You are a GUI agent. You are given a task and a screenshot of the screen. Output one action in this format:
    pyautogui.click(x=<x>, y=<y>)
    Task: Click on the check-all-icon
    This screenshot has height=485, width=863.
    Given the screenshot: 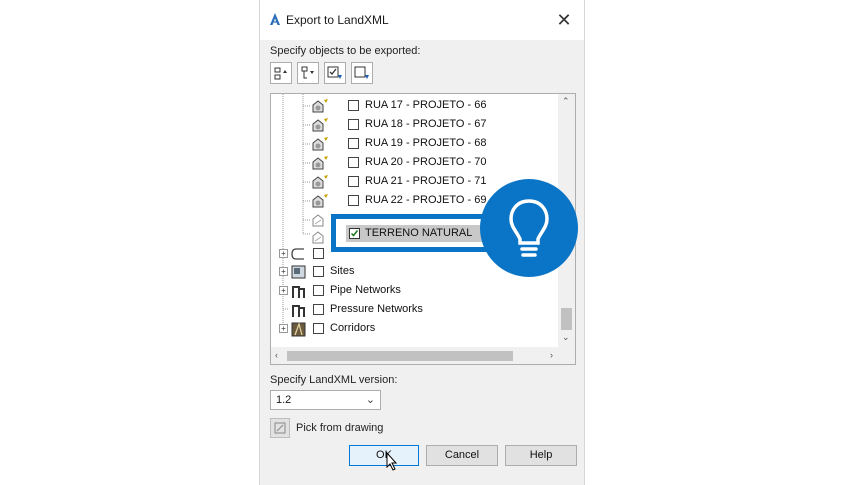 What is the action you would take?
    pyautogui.click(x=334, y=72)
    